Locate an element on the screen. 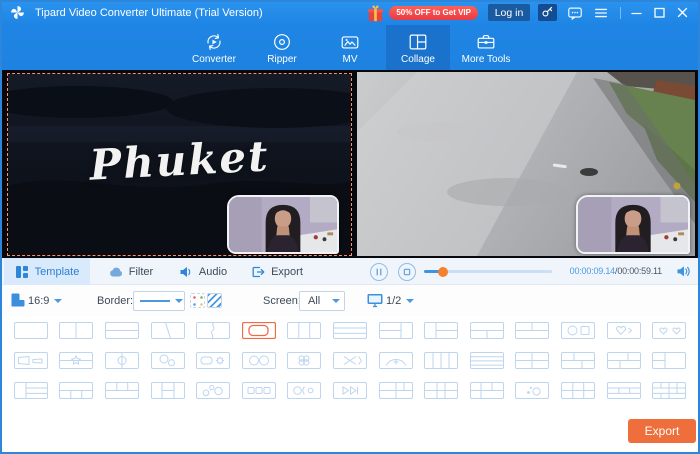  tab-label: Audio is located at coordinates (213, 271).